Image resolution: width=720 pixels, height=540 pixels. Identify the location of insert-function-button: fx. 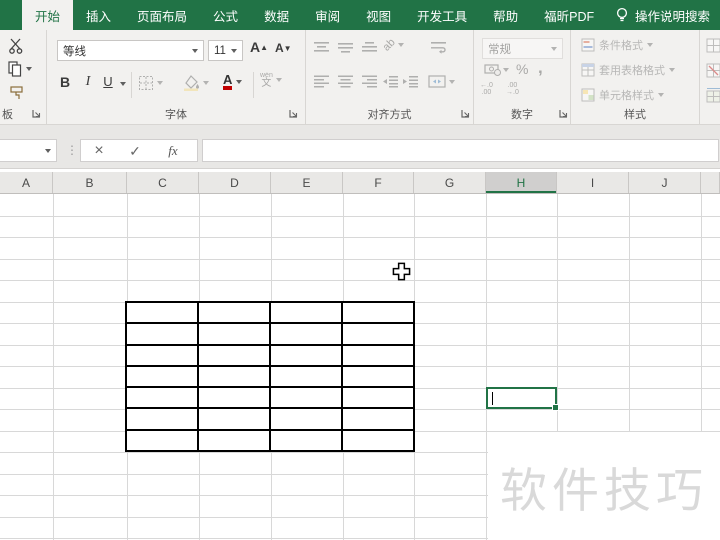
(173, 151).